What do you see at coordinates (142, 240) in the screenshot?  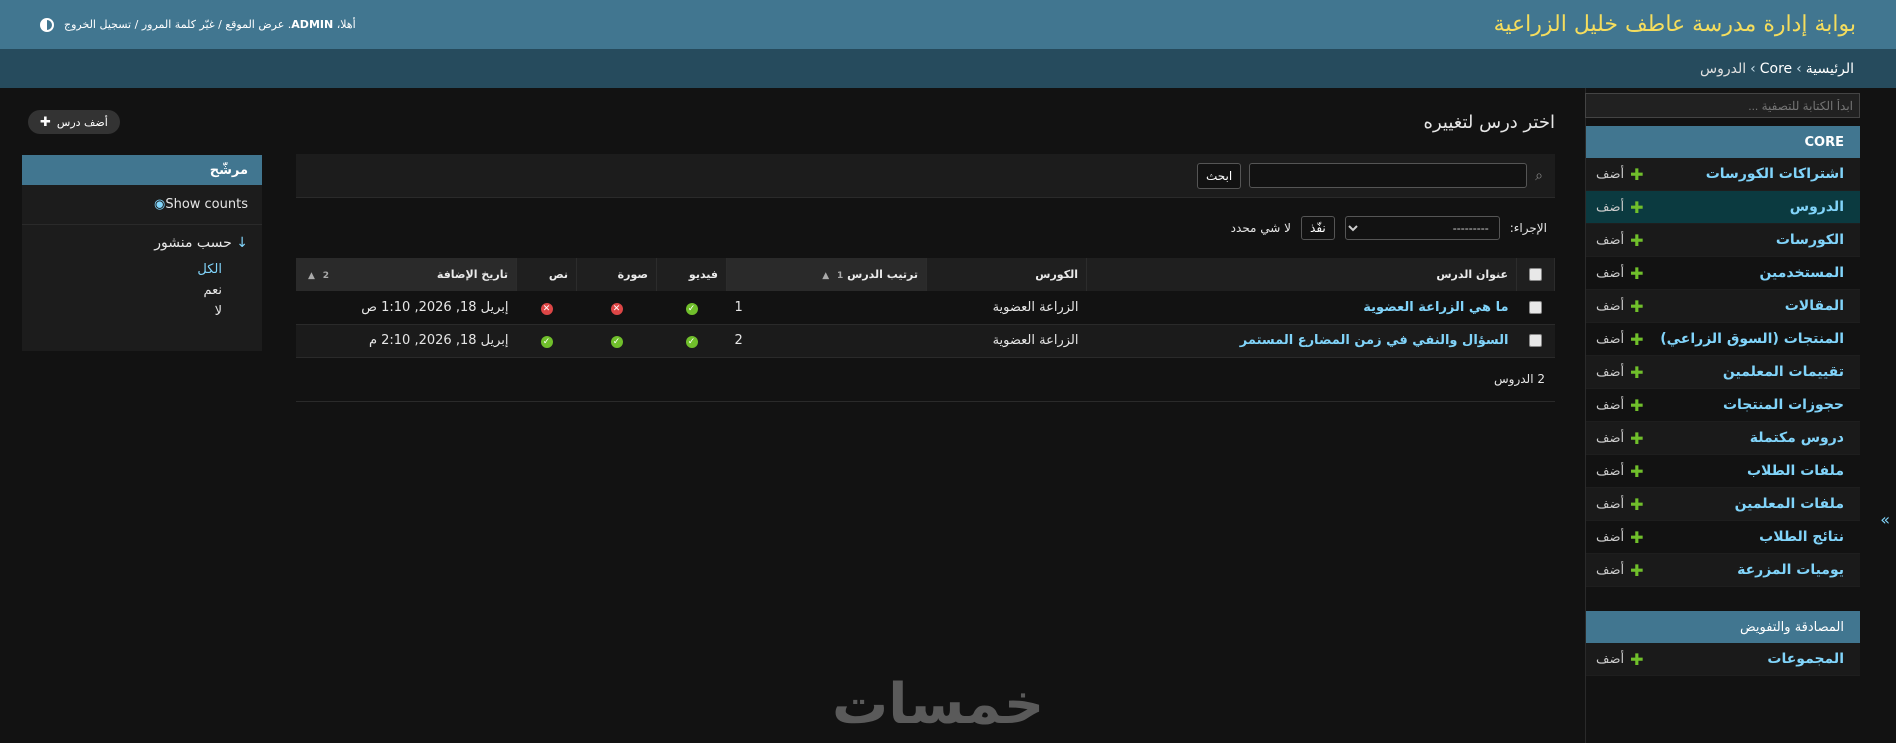 I see `filter-by-published: ↓ حسب منشور` at bounding box center [142, 240].